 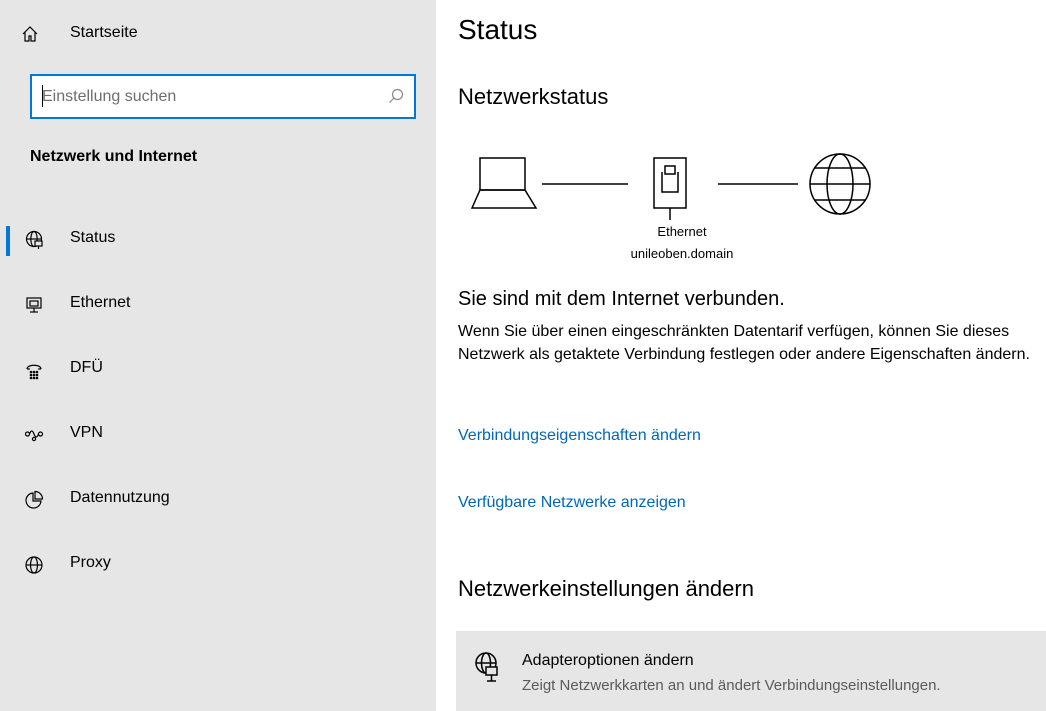 What do you see at coordinates (487, 668) in the screenshot?
I see `network-adapter-icon` at bounding box center [487, 668].